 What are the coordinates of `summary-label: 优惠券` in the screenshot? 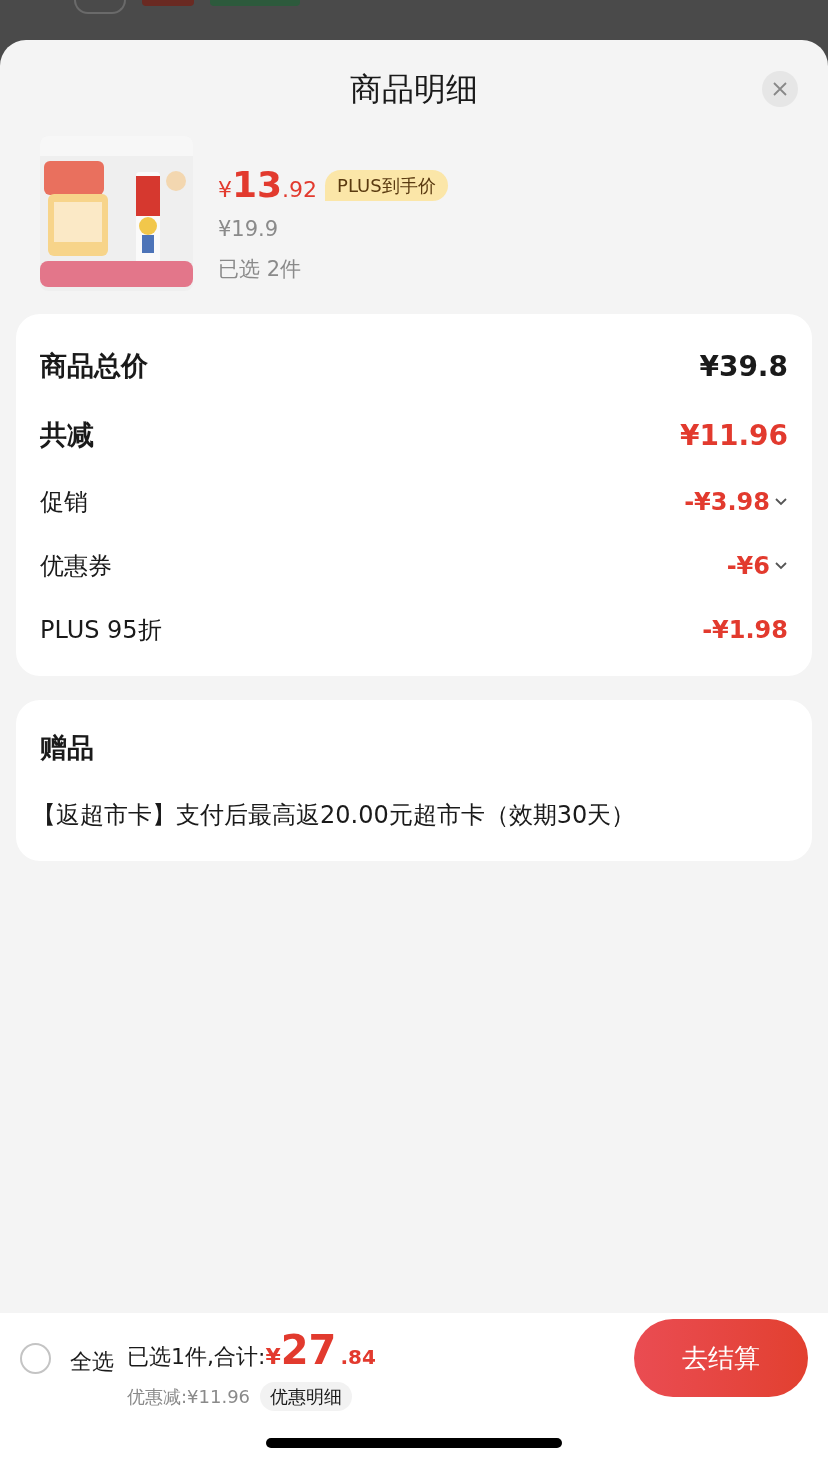 It's located at (76, 566).